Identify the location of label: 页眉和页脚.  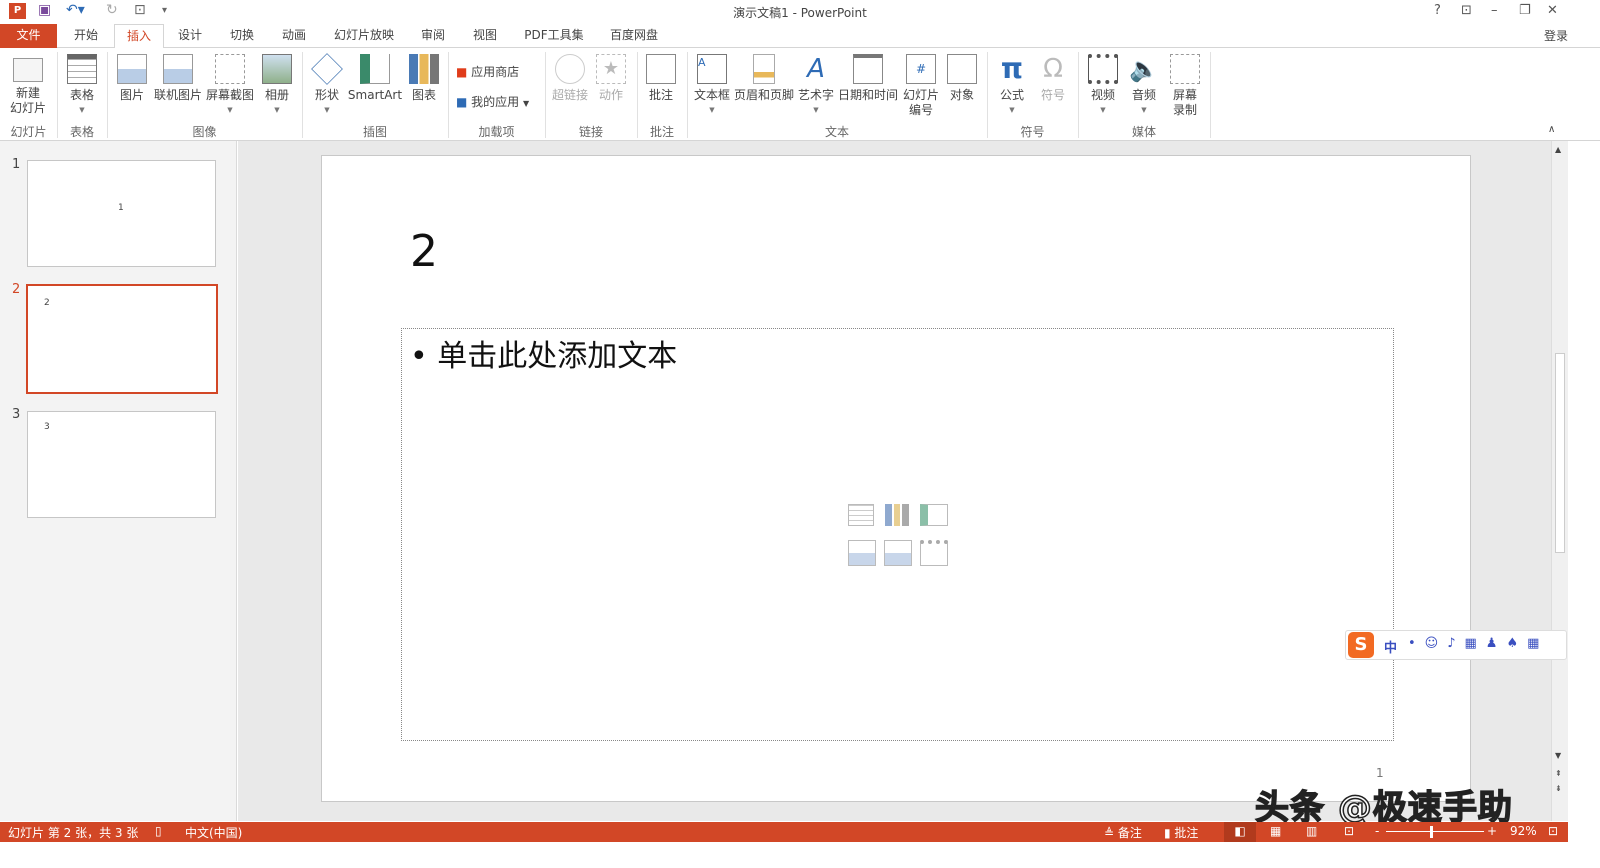
(763, 95).